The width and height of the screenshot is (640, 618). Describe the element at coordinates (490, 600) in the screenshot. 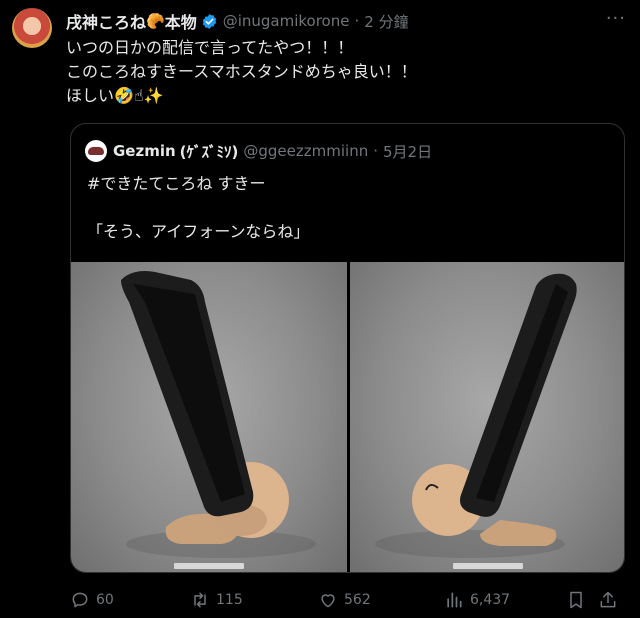

I see `views-count: 6,437` at that location.